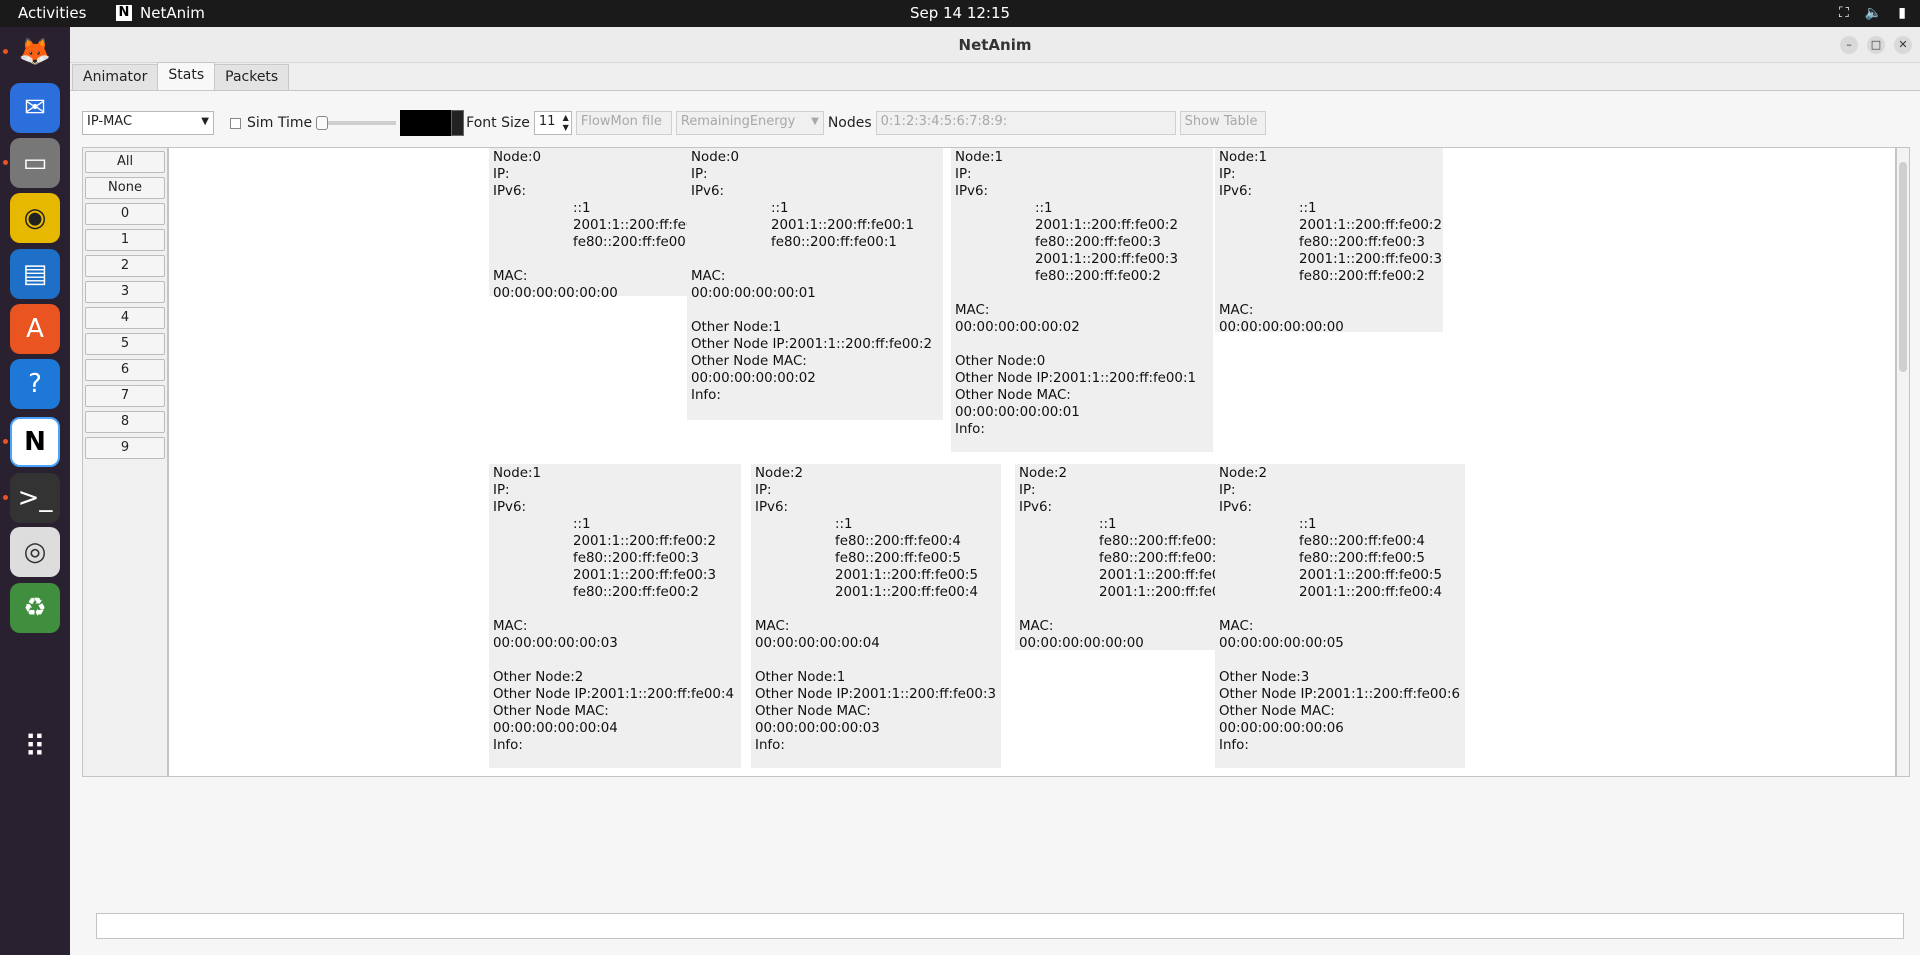  I want to click on activities-button: Activities, so click(52, 13).